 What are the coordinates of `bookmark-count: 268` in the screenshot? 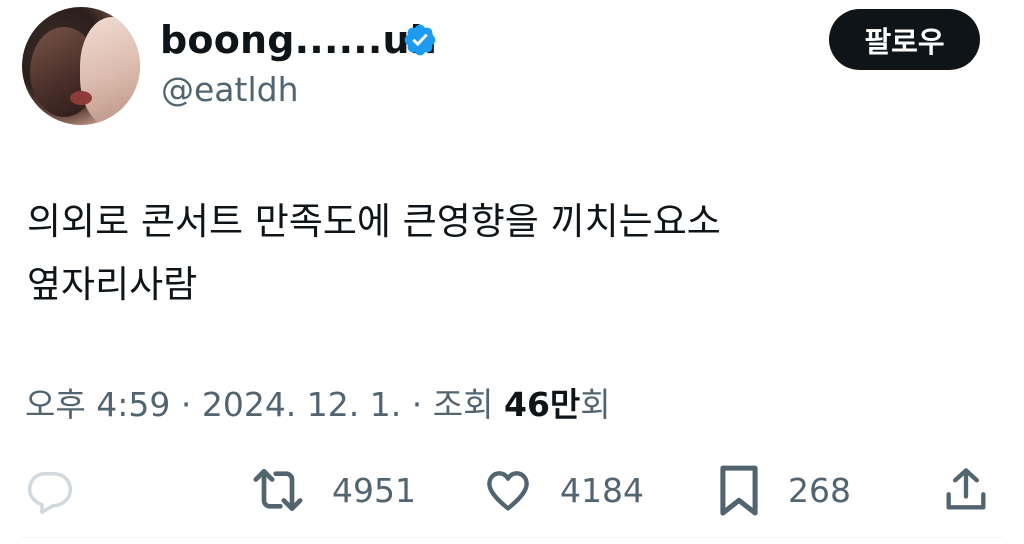 It's located at (819, 490).